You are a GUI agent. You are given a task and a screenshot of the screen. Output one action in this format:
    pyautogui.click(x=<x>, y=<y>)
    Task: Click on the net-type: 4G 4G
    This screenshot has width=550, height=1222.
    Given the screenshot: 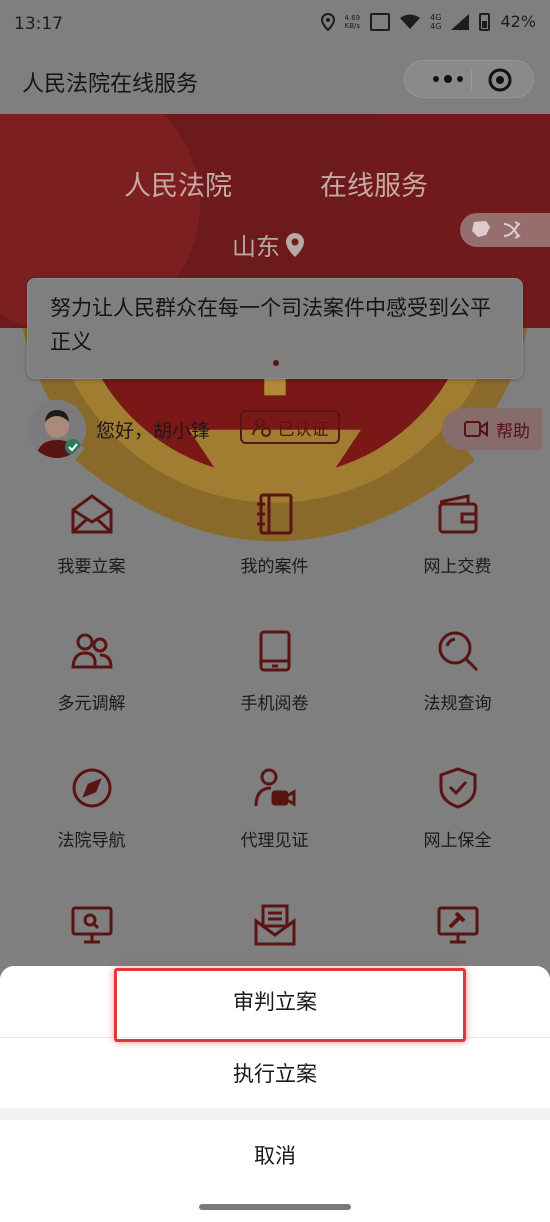 What is the action you would take?
    pyautogui.click(x=435, y=22)
    